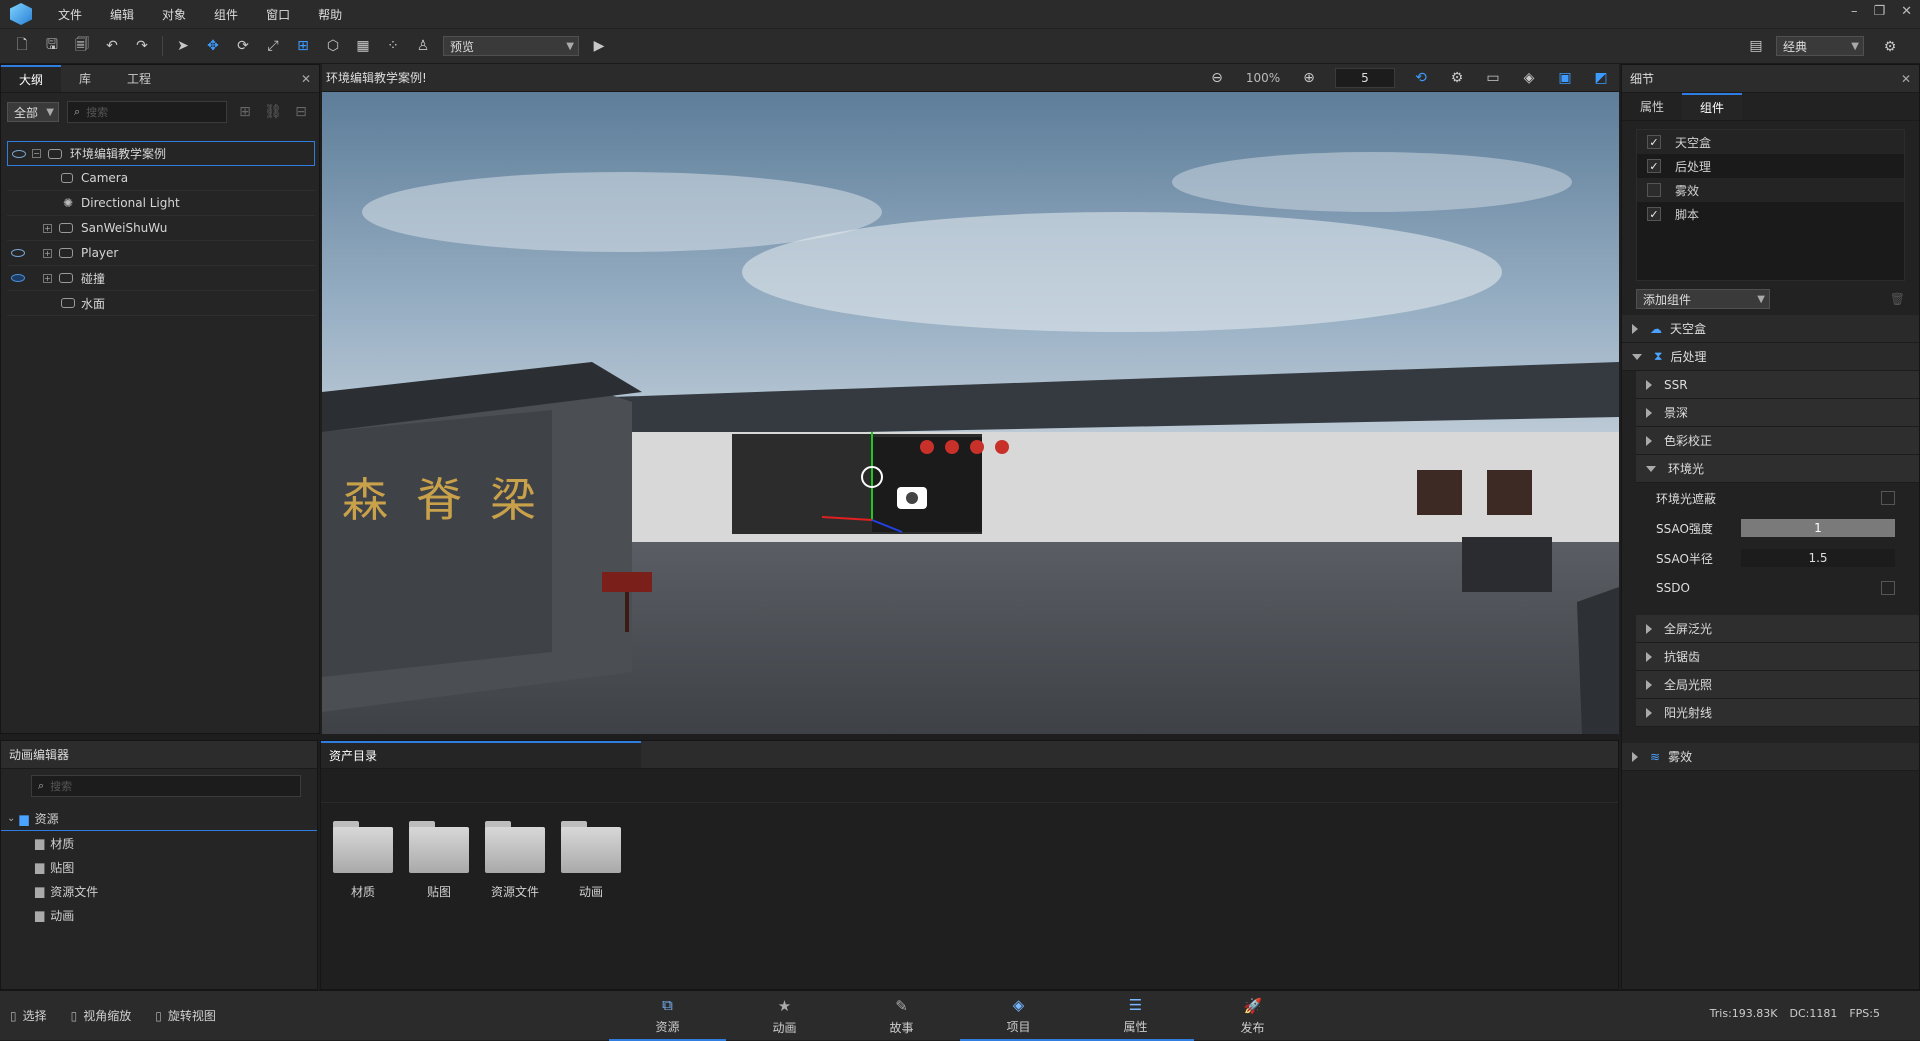 Image resolution: width=1920 pixels, height=1041 pixels. What do you see at coordinates (161, 278) in the screenshot?
I see `tree-node: + 碰撞` at bounding box center [161, 278].